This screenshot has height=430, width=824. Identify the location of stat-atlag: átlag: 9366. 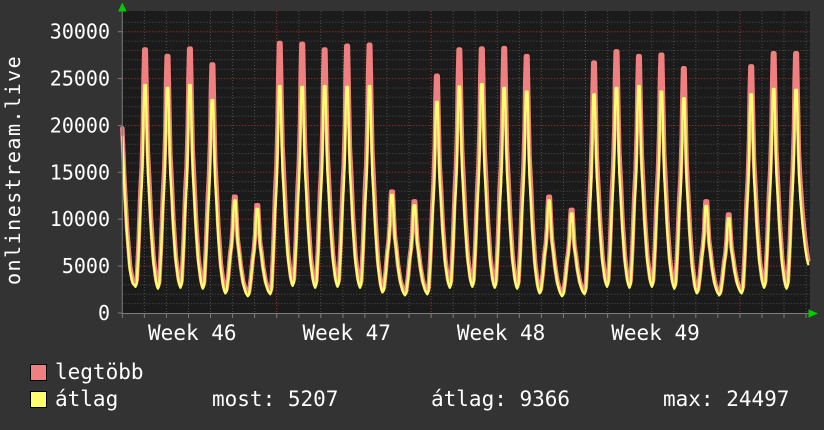
(501, 399).